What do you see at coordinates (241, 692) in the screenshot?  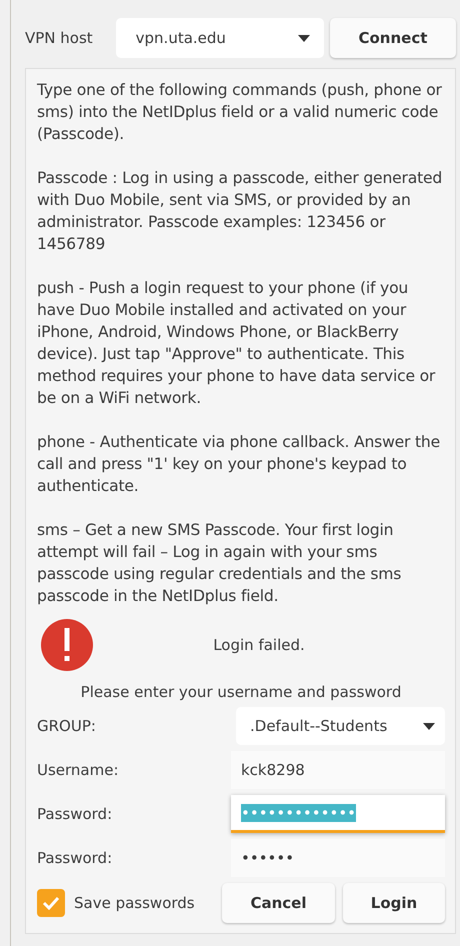 I see `prompt-text: Please enter your username and password` at bounding box center [241, 692].